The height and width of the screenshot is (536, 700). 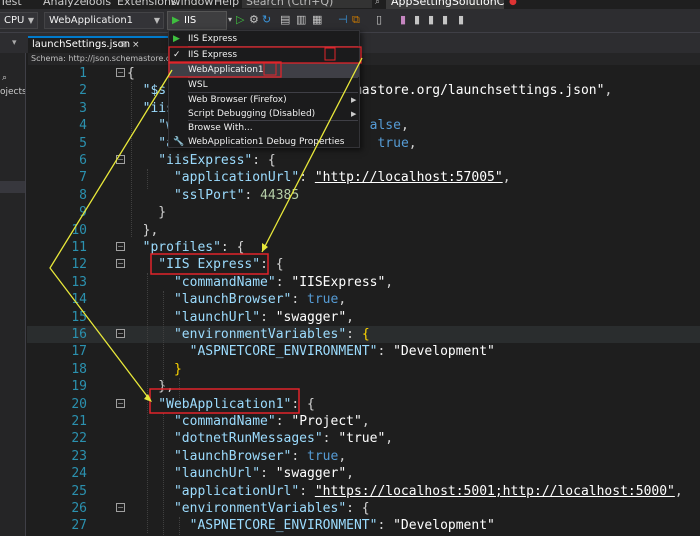 I want to click on solution-node-label: ojects), so click(x=12, y=92).